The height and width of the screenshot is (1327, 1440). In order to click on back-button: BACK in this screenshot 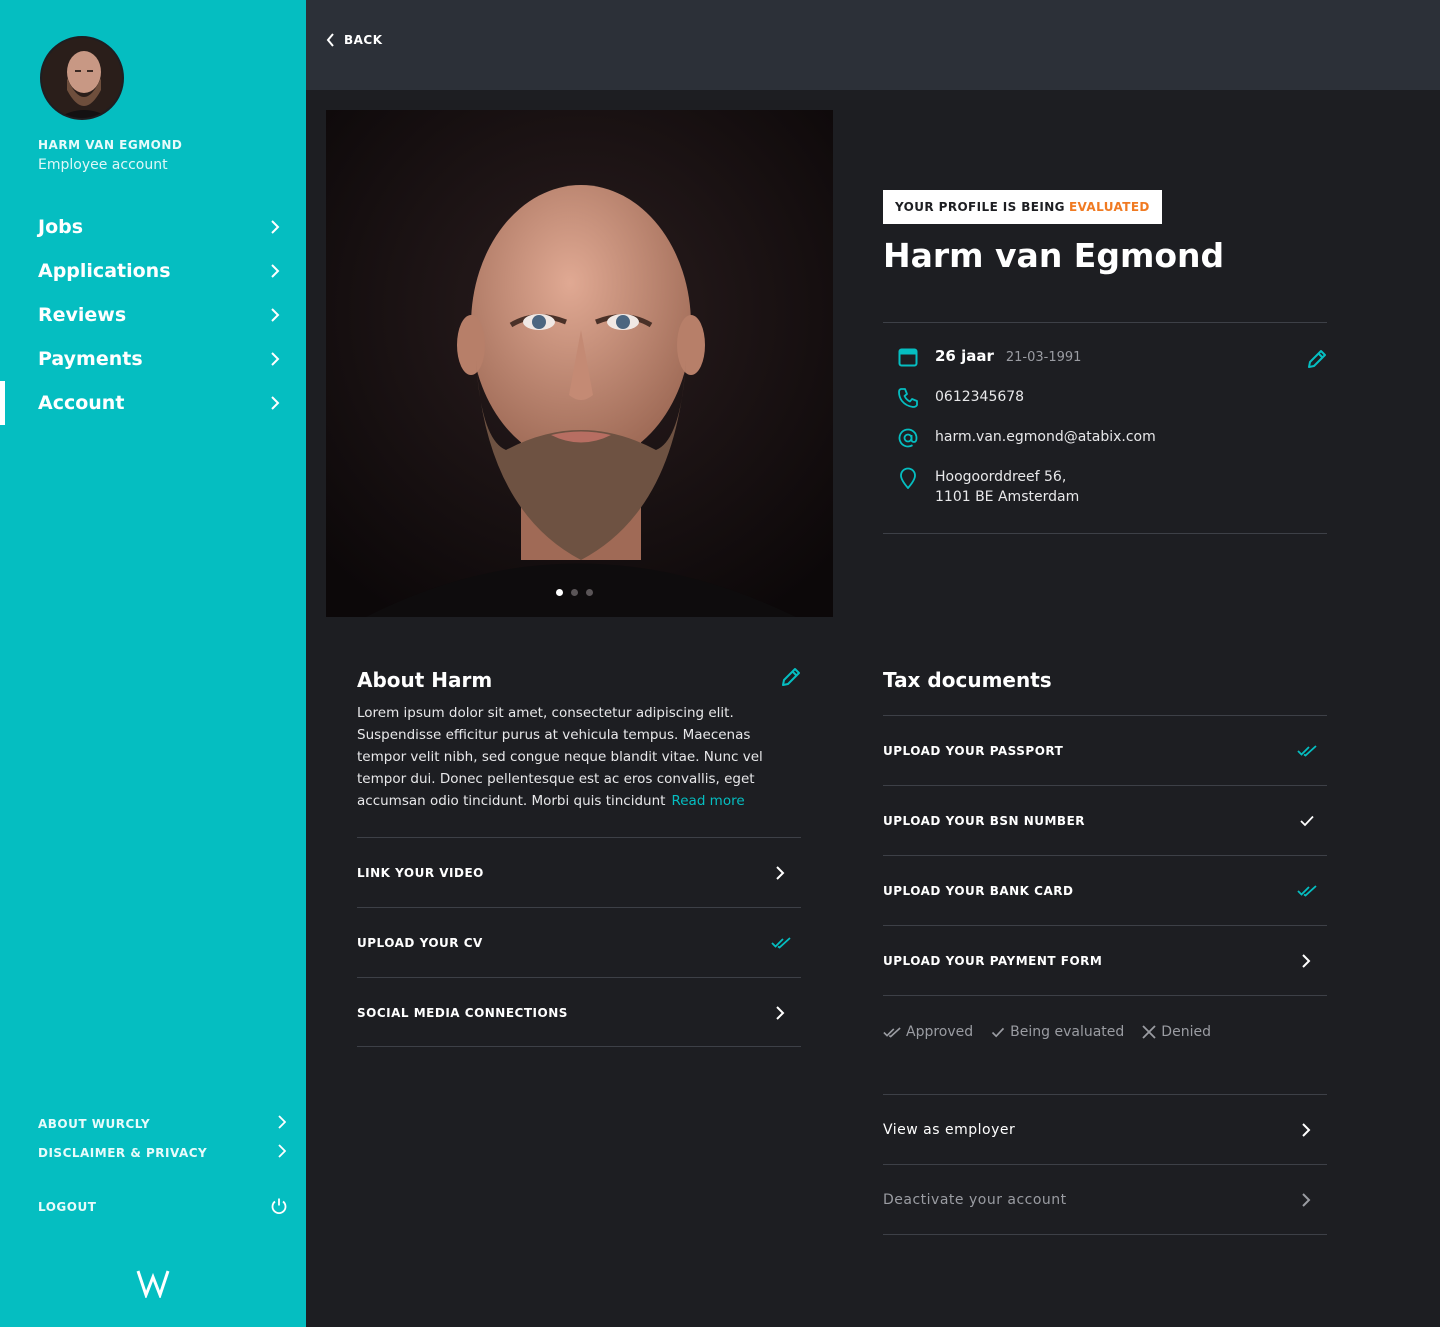, I will do `click(354, 40)`.